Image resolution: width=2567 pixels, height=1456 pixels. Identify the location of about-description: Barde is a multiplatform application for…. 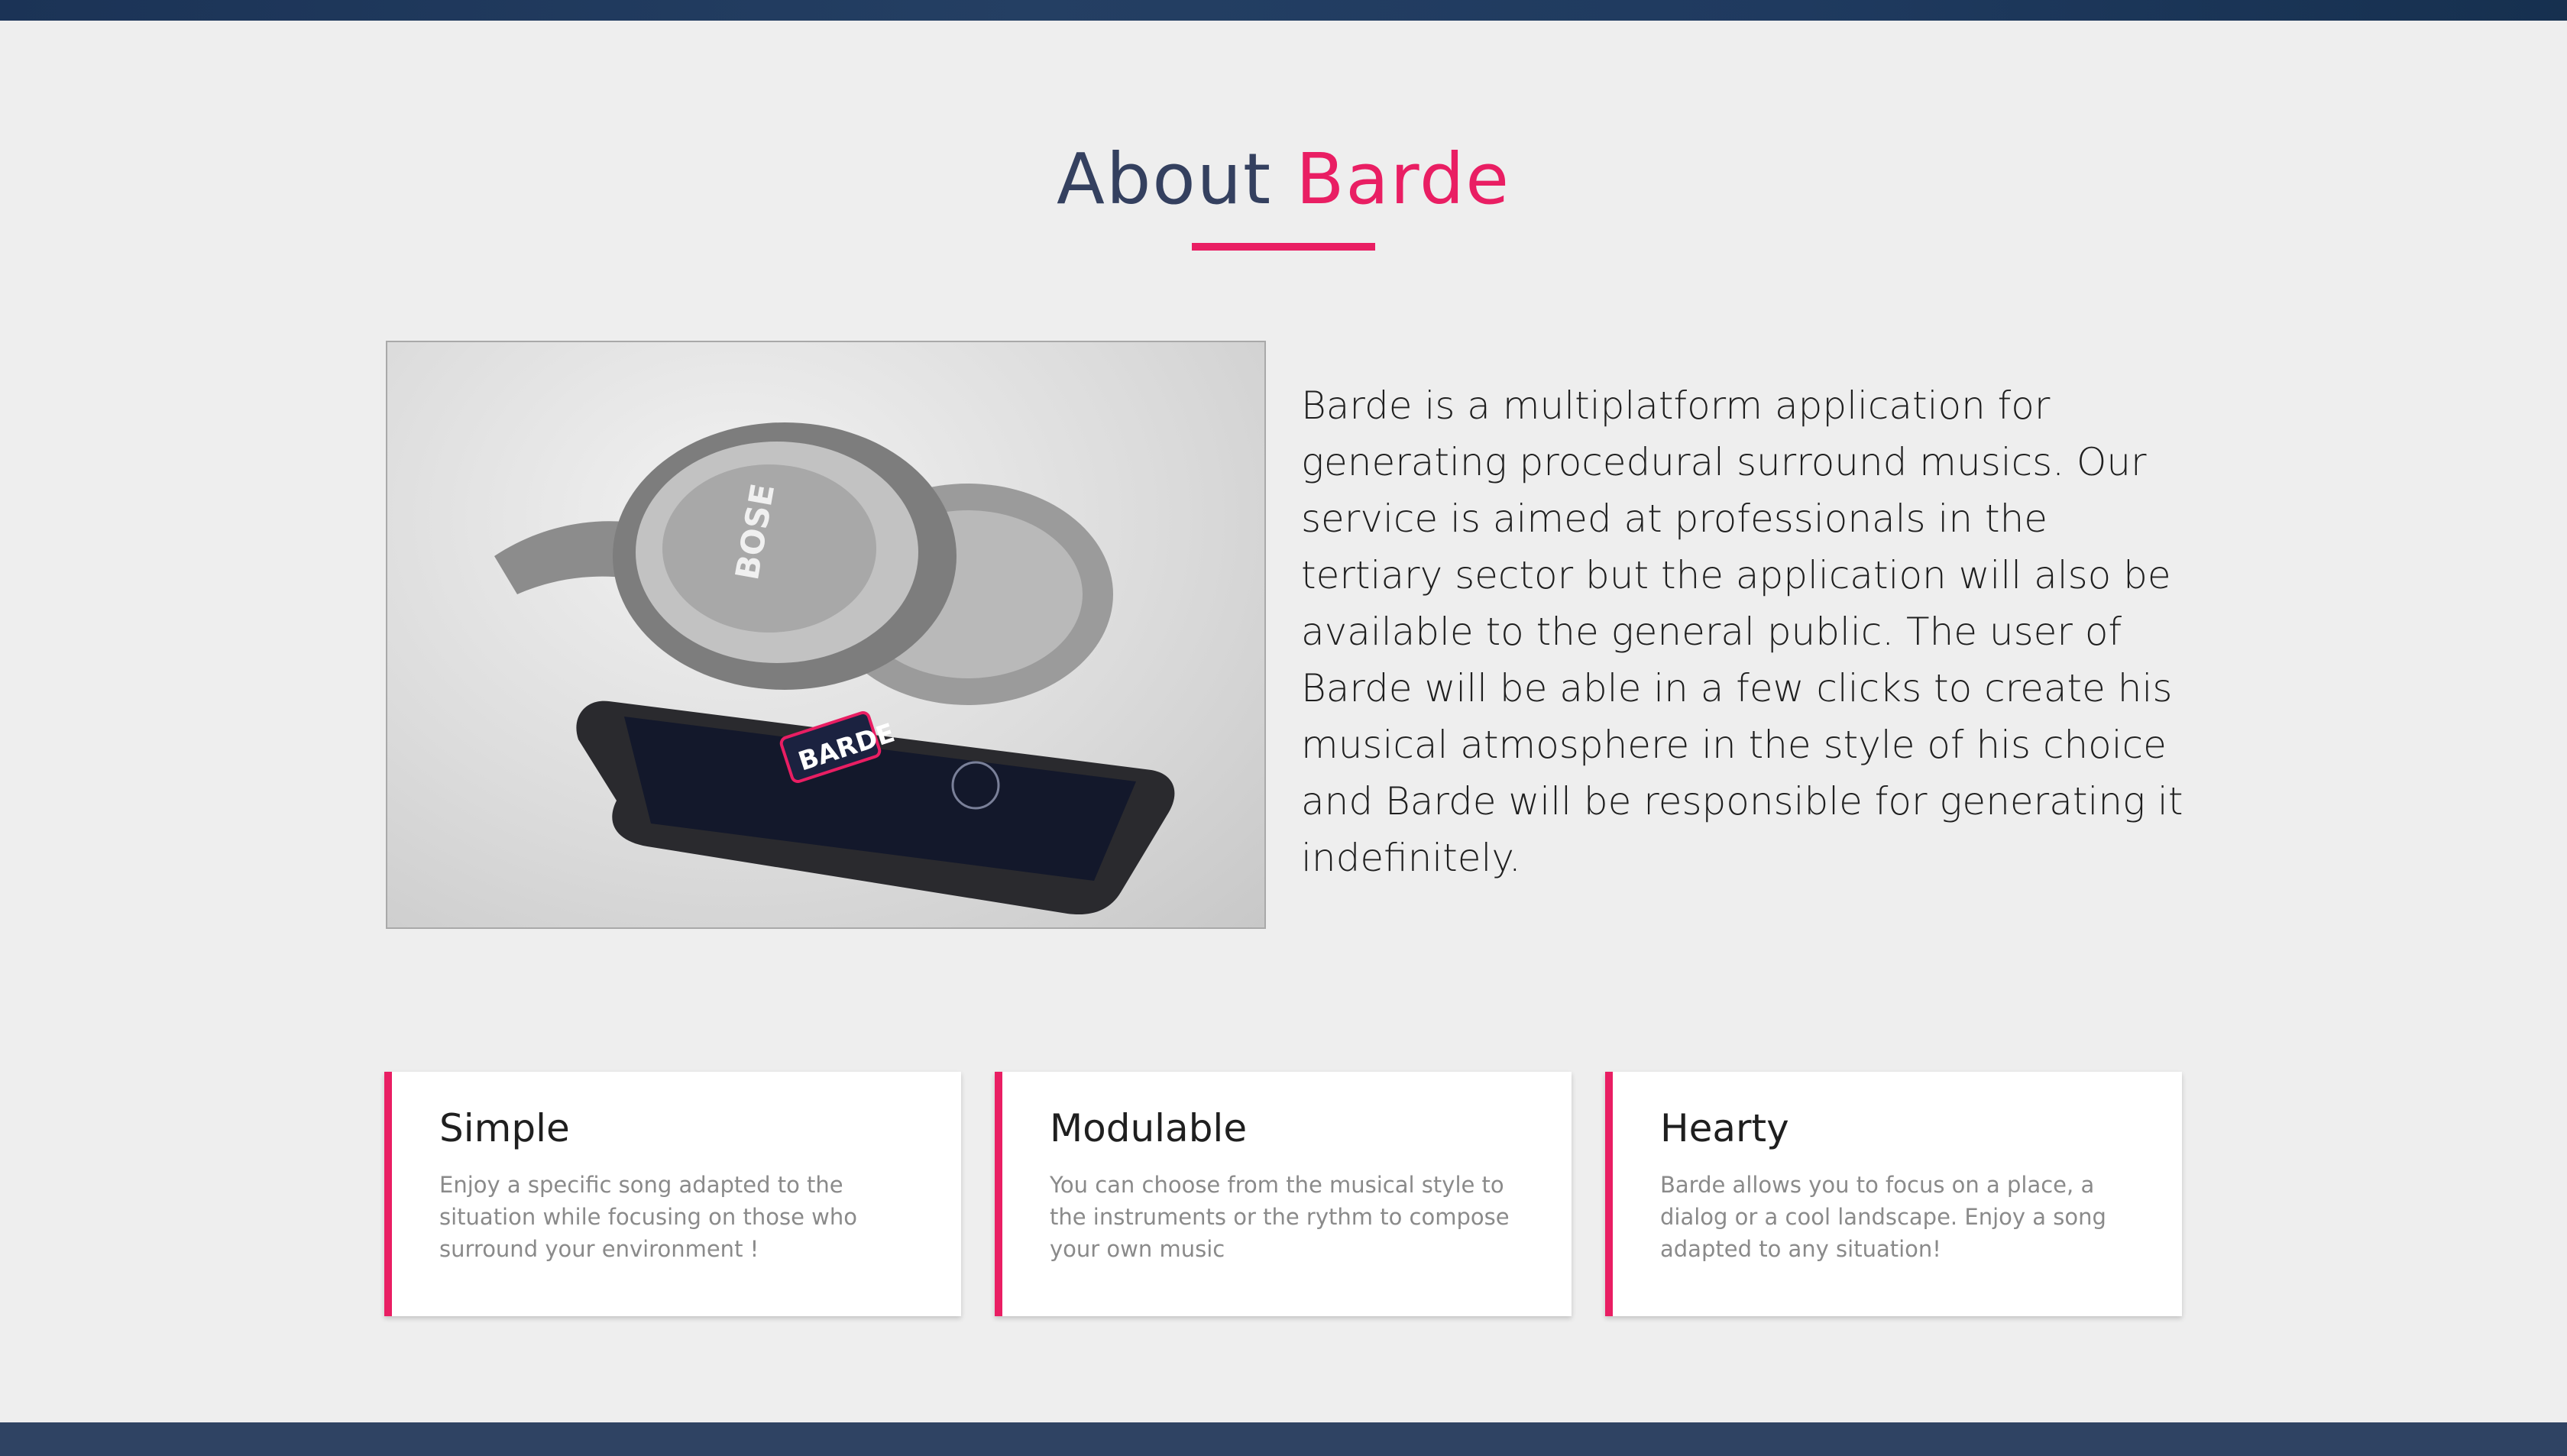
(1742, 631).